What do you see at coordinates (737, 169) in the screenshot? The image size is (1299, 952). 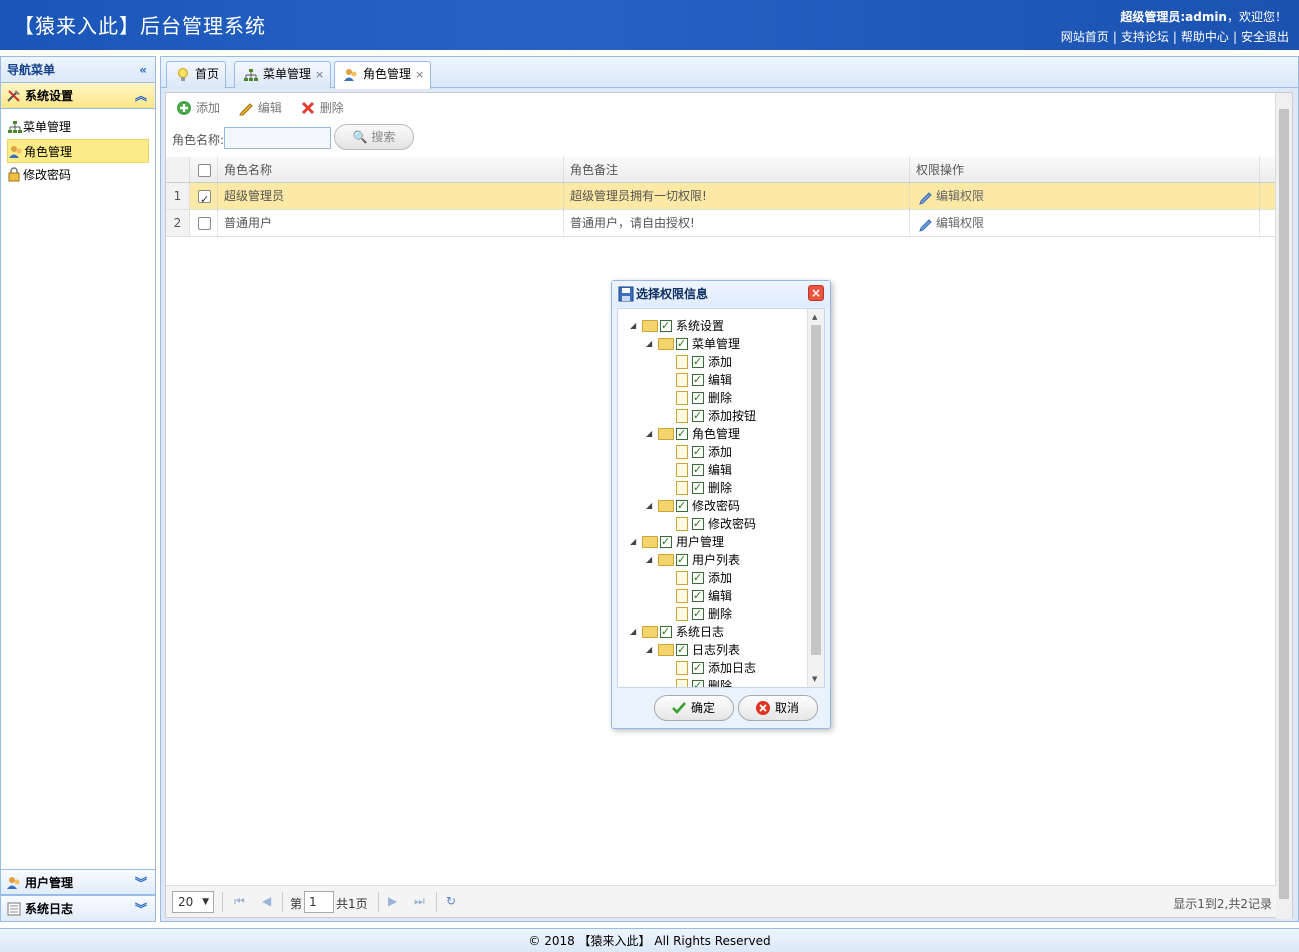 I see `col-role-note: 角色备注` at bounding box center [737, 169].